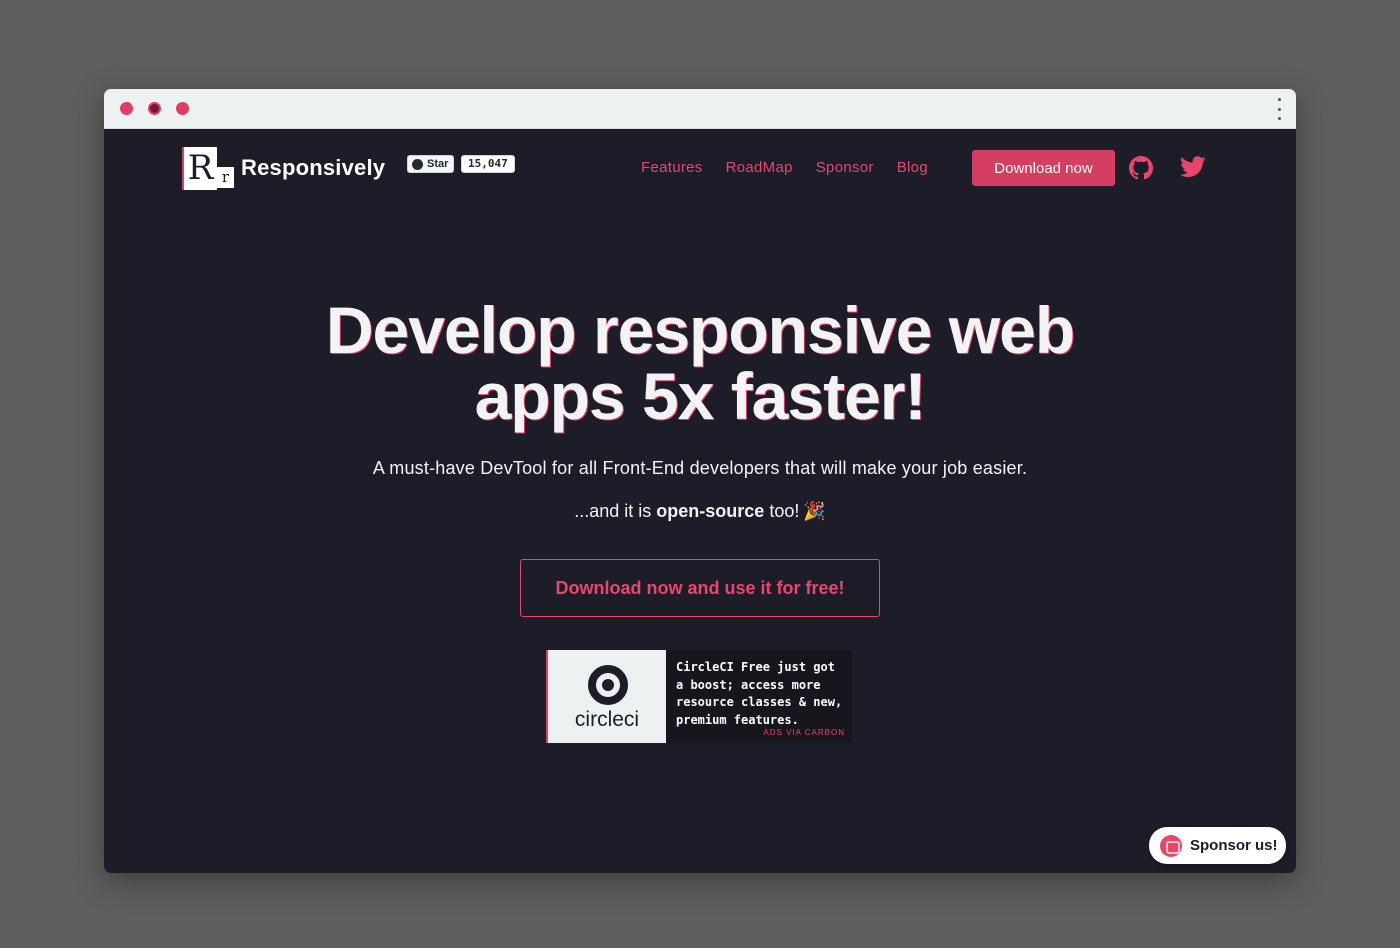 The image size is (1400, 948). What do you see at coordinates (1043, 168) in the screenshot?
I see `download-now-button: Download now` at bounding box center [1043, 168].